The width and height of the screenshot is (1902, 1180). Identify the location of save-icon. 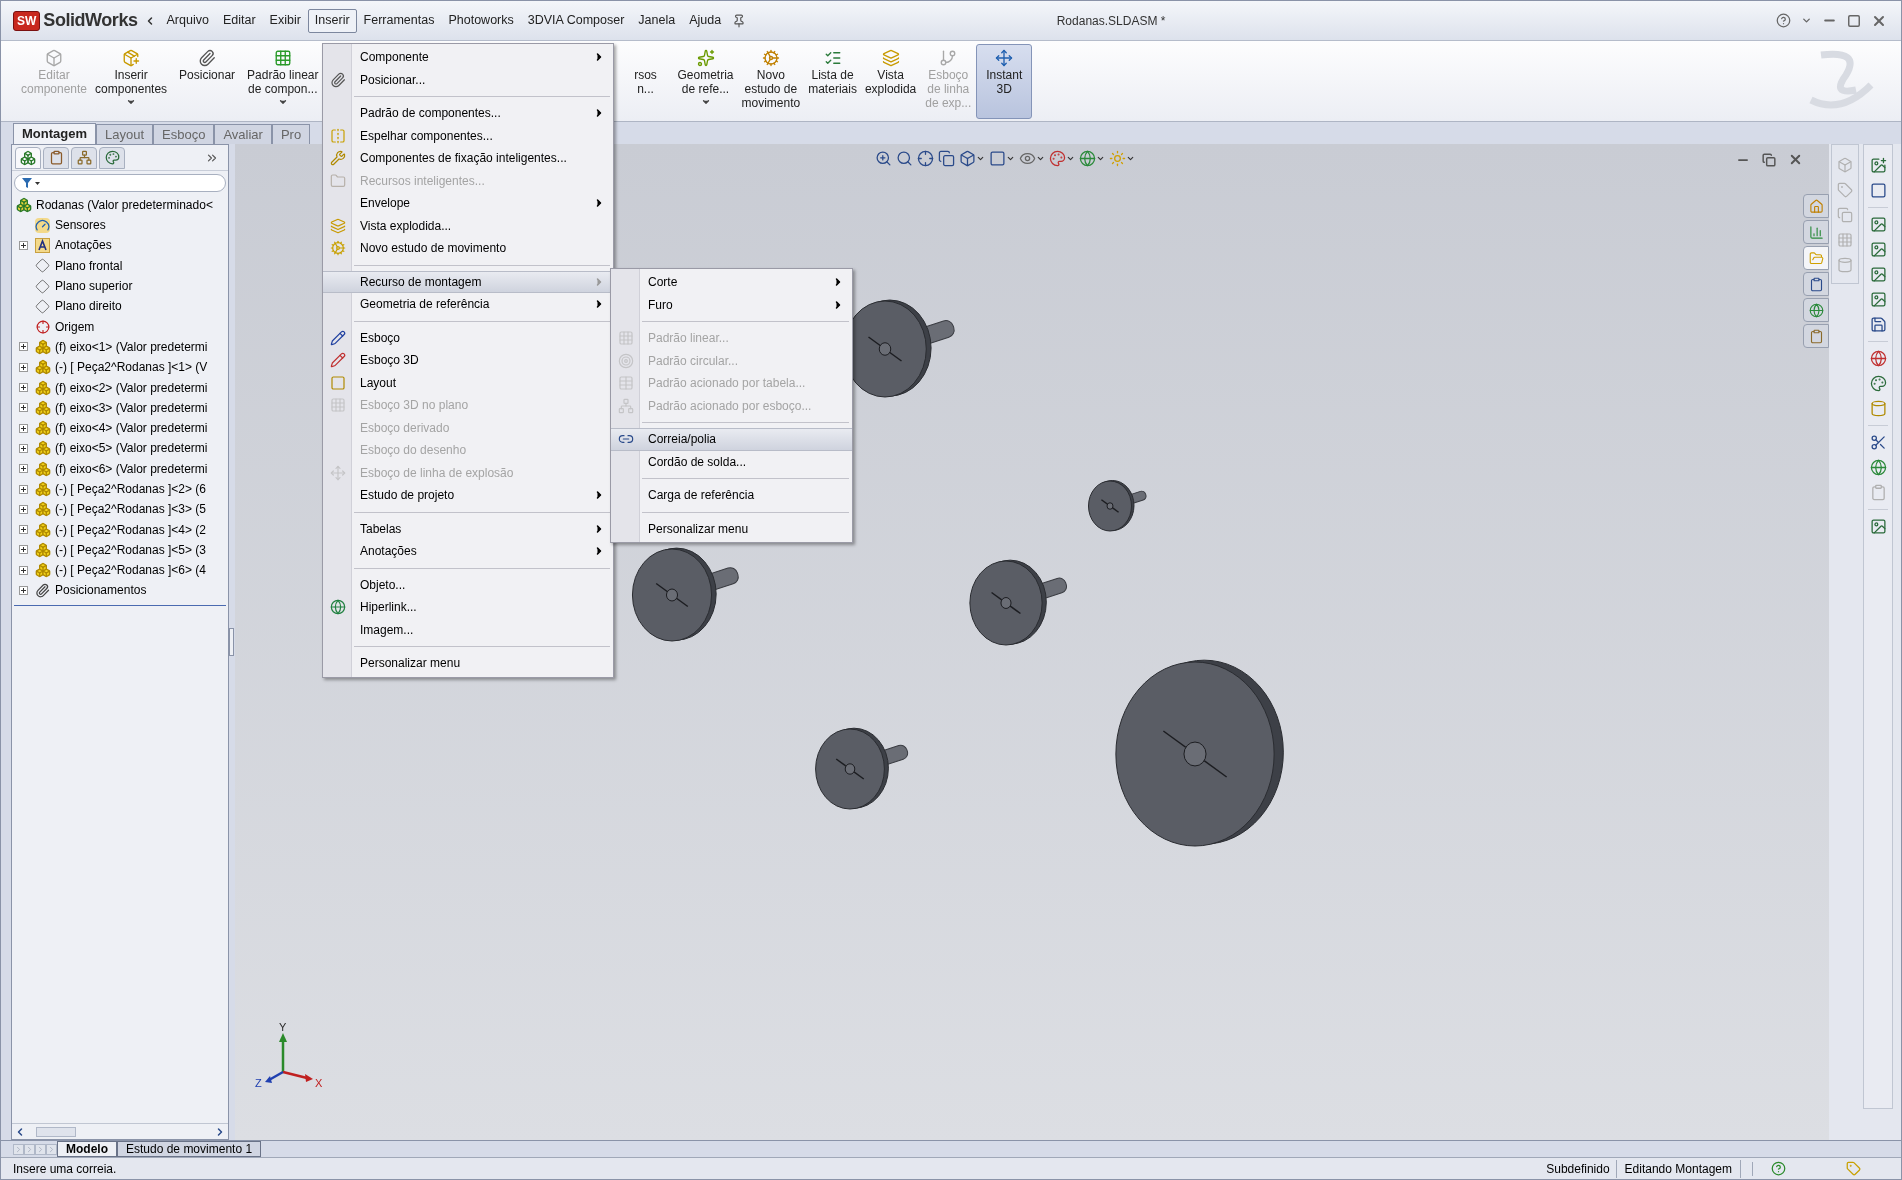
(1878, 324).